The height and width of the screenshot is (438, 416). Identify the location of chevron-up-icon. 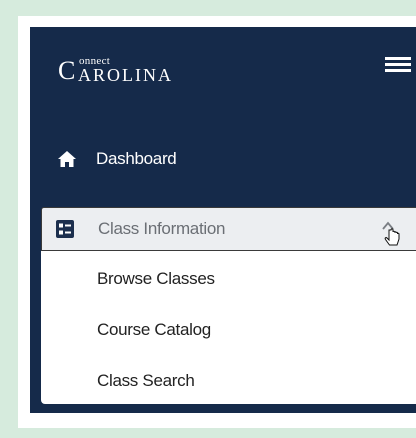
(393, 235).